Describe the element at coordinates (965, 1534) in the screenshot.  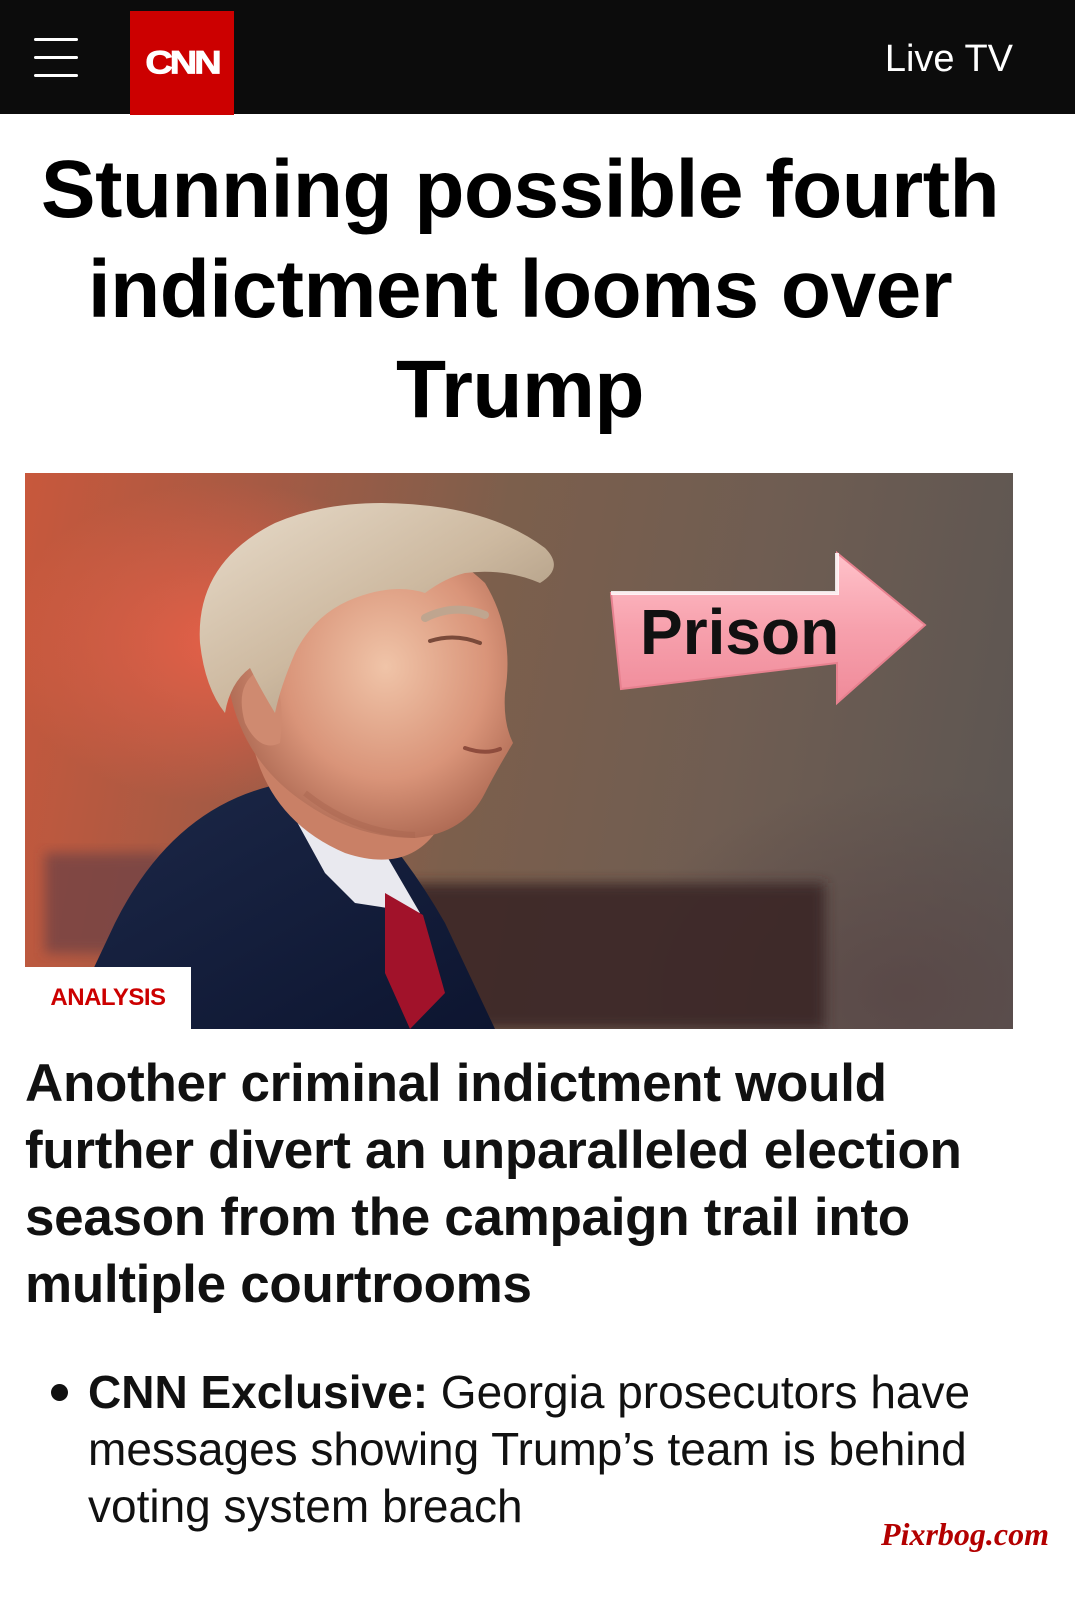
I see `watermark: Pixrbog.com` at that location.